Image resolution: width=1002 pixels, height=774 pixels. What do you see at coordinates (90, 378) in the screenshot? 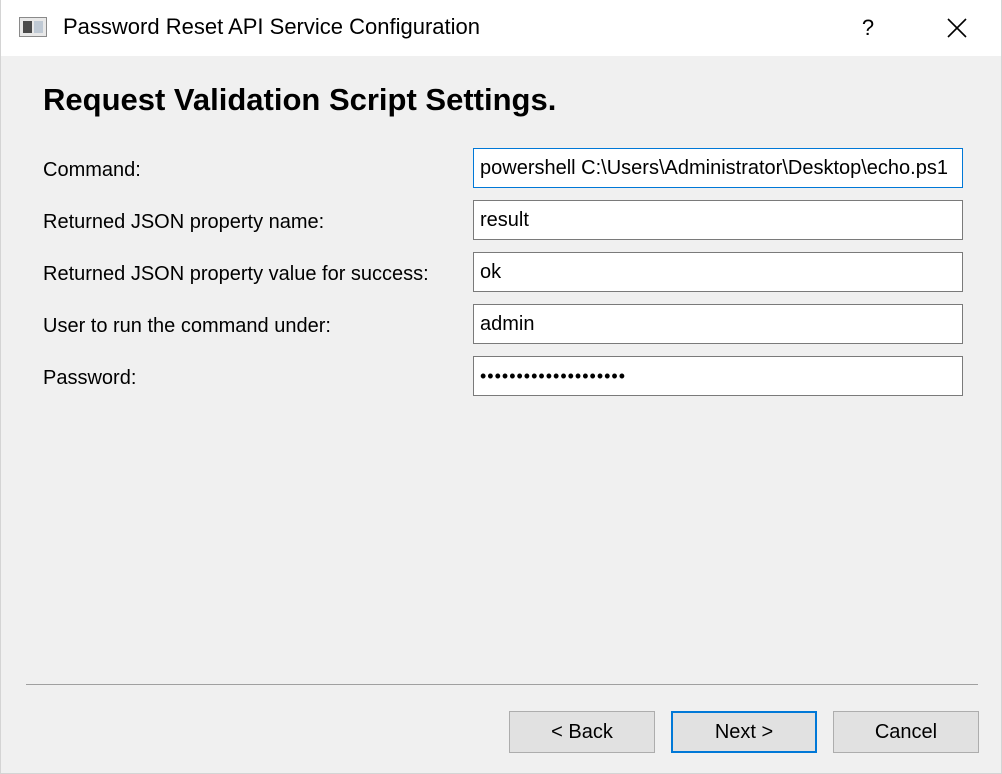
I see `password-label: Password:` at bounding box center [90, 378].